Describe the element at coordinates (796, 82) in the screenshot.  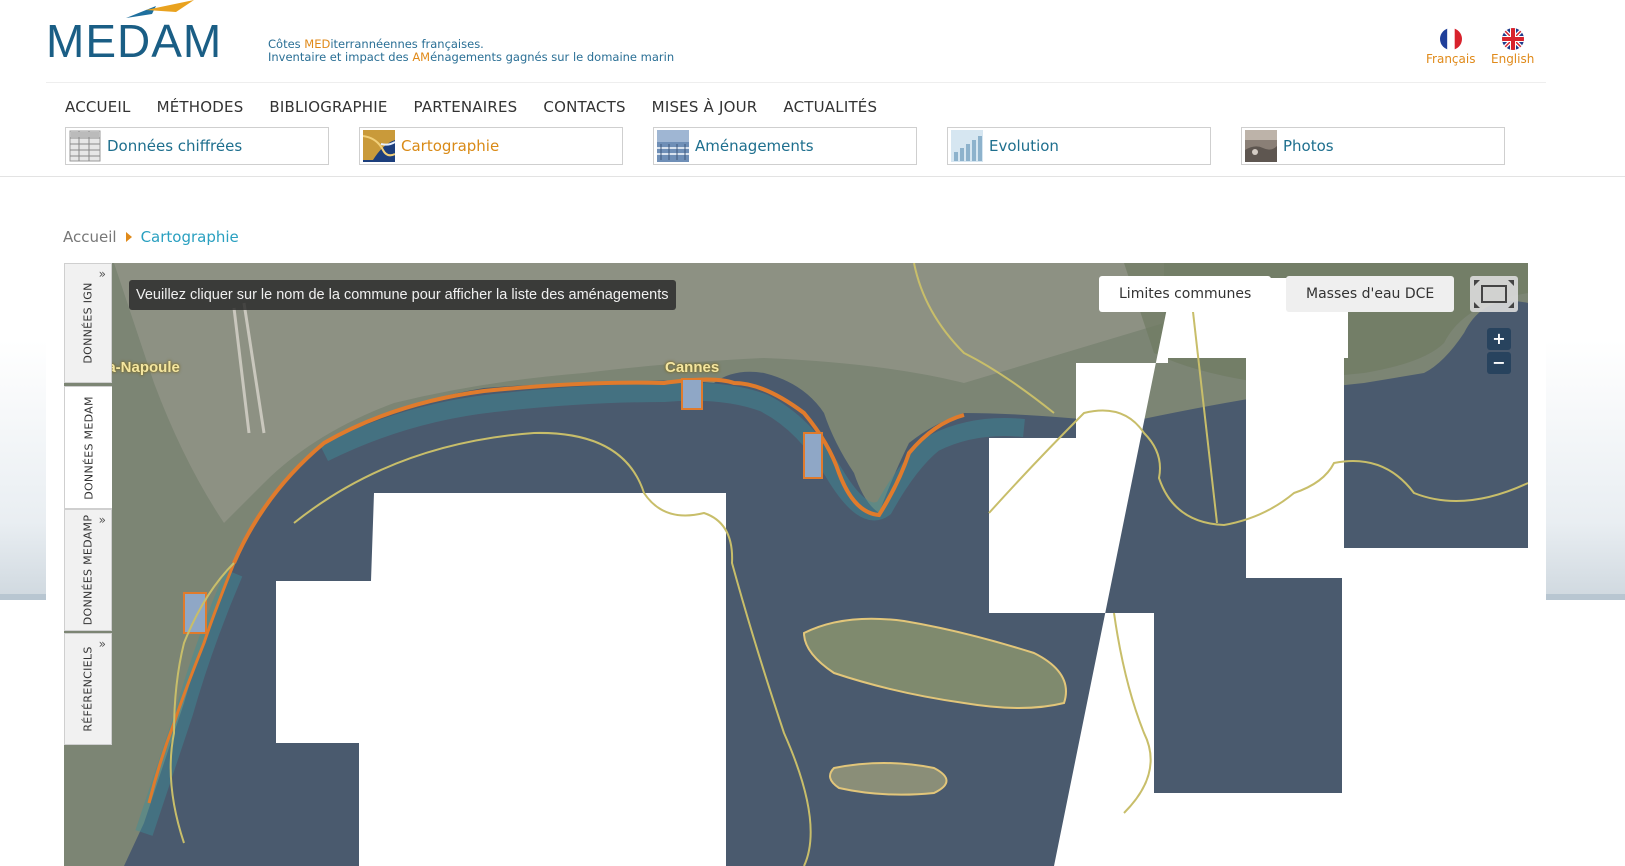
I see `header-divider` at that location.